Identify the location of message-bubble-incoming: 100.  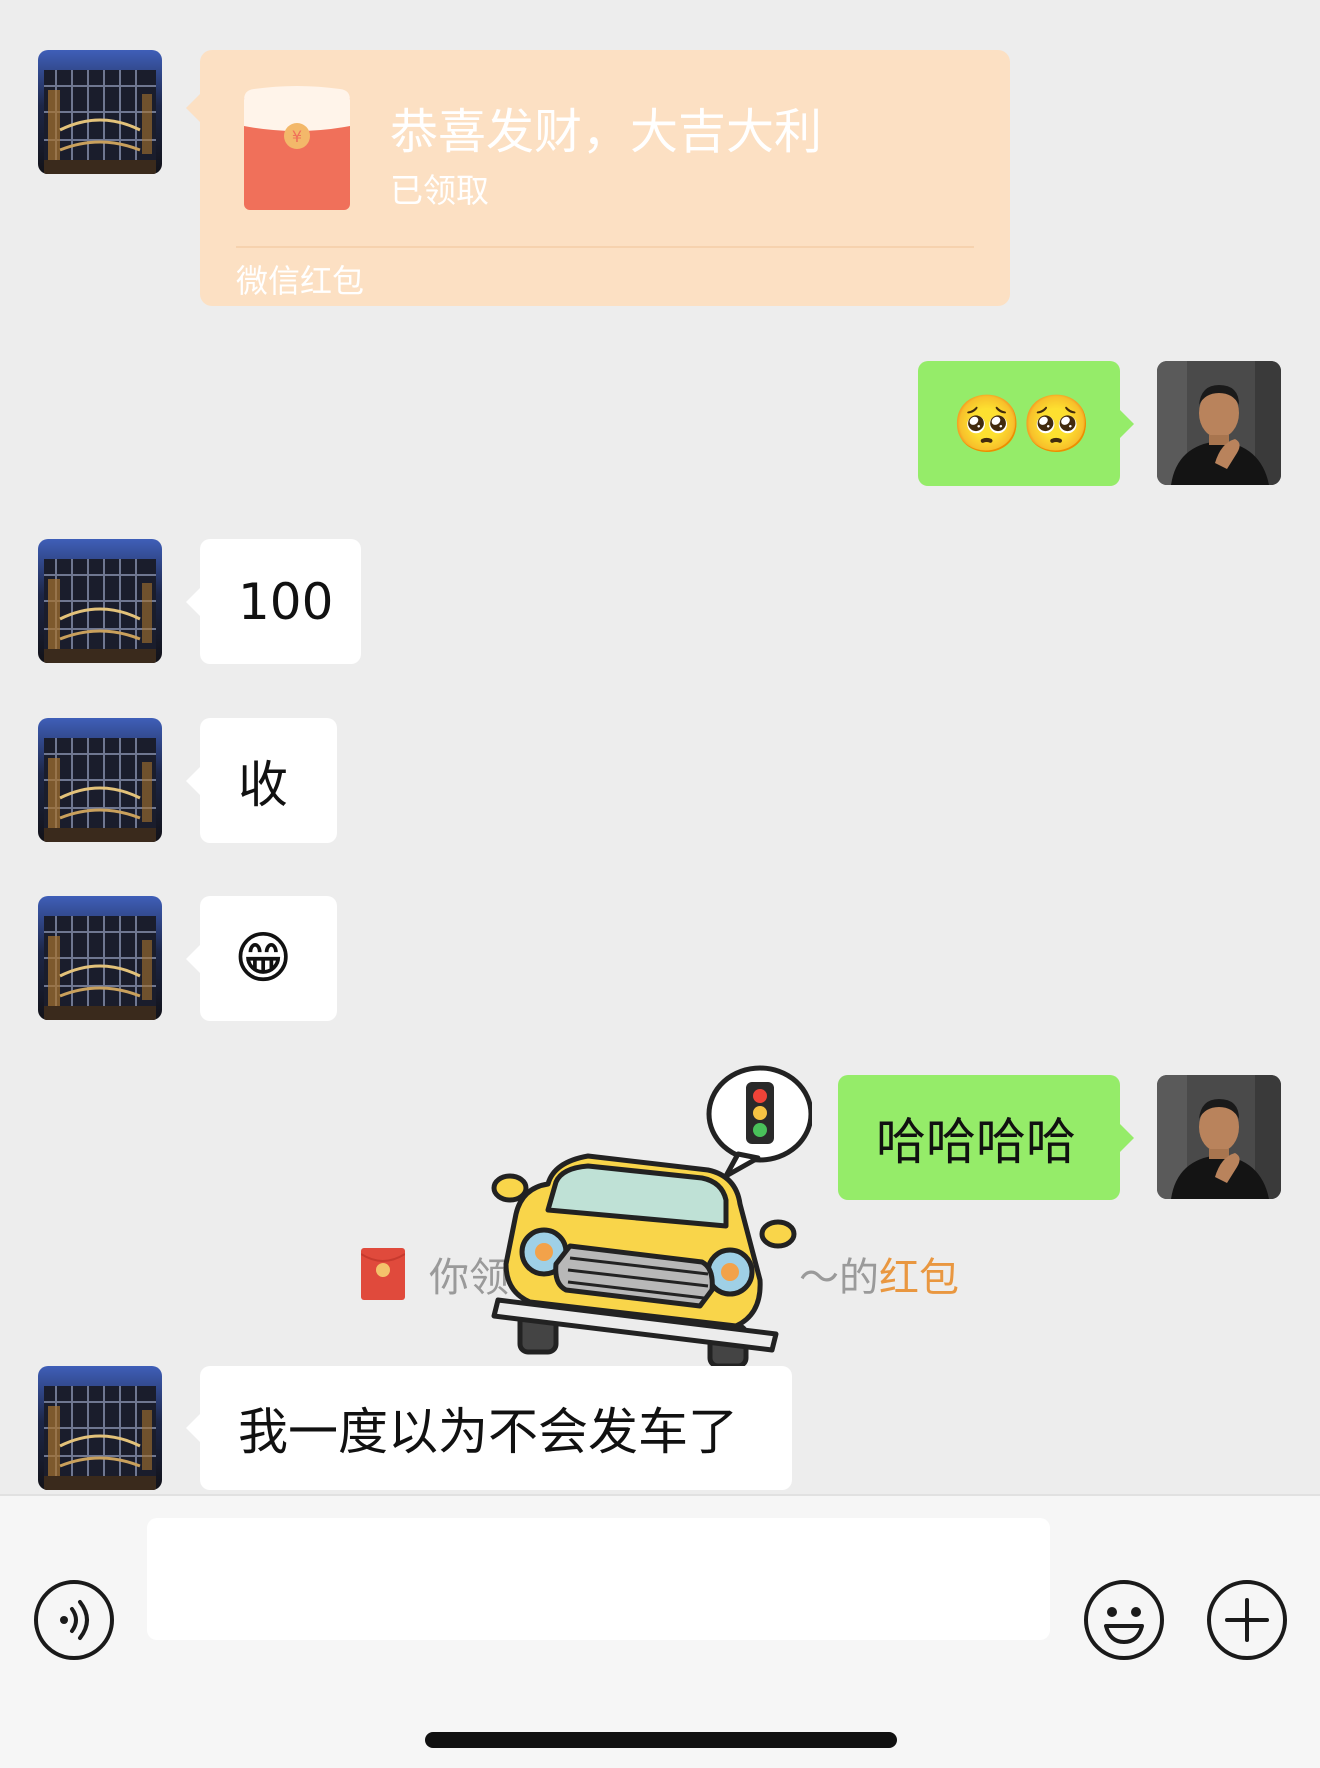
(273, 601).